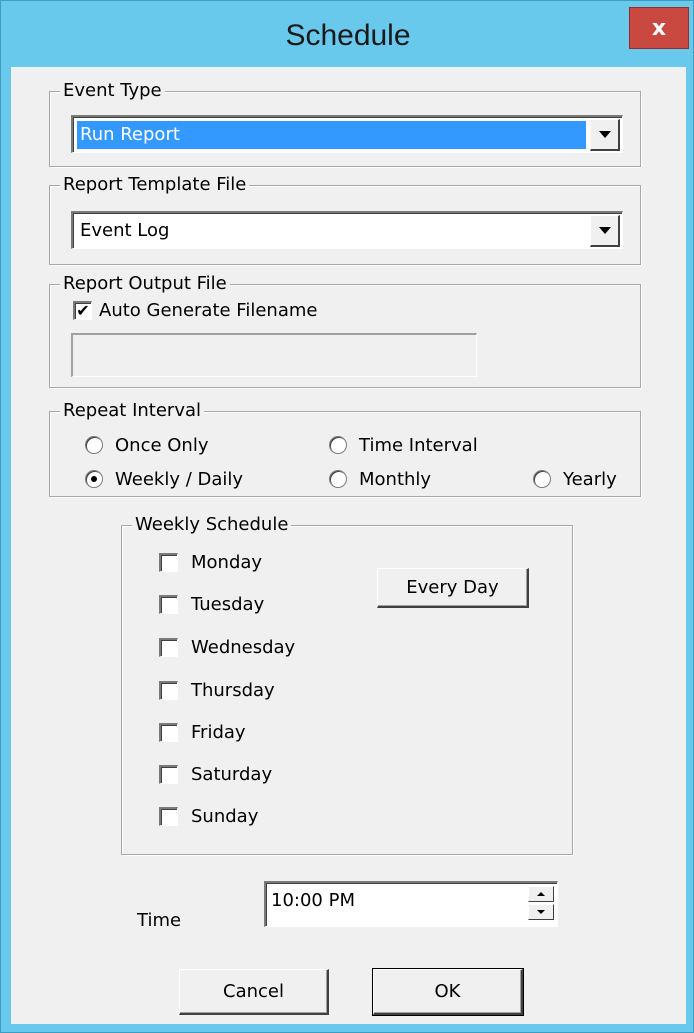  What do you see at coordinates (168, 562) in the screenshot?
I see `day-checkbox-monday` at bounding box center [168, 562].